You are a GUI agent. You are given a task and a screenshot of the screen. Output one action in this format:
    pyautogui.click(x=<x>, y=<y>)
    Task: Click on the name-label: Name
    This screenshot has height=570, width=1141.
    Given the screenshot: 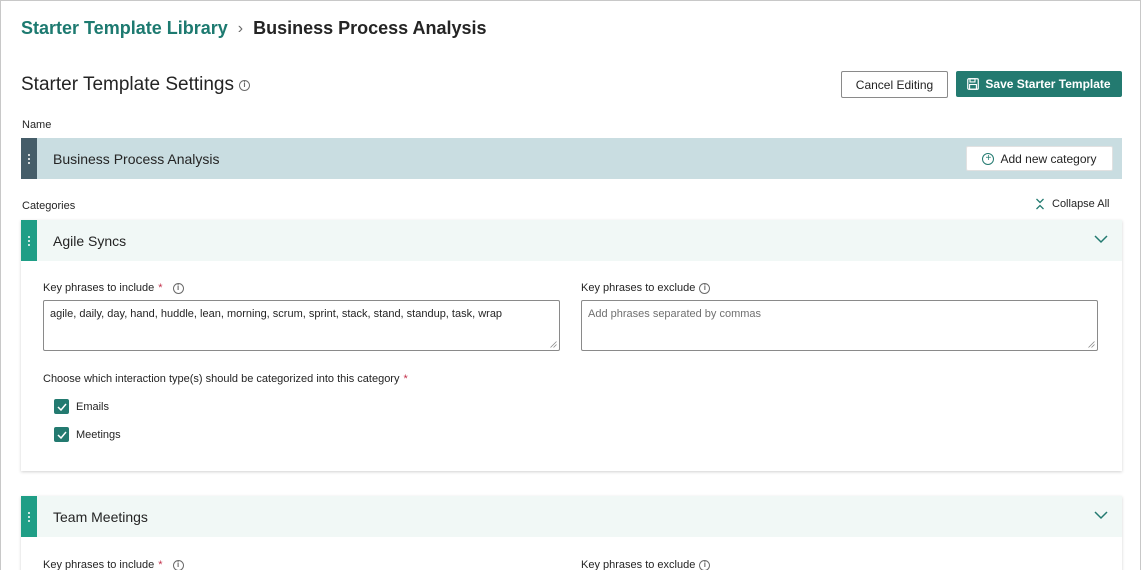 What is the action you would take?
    pyautogui.click(x=37, y=125)
    